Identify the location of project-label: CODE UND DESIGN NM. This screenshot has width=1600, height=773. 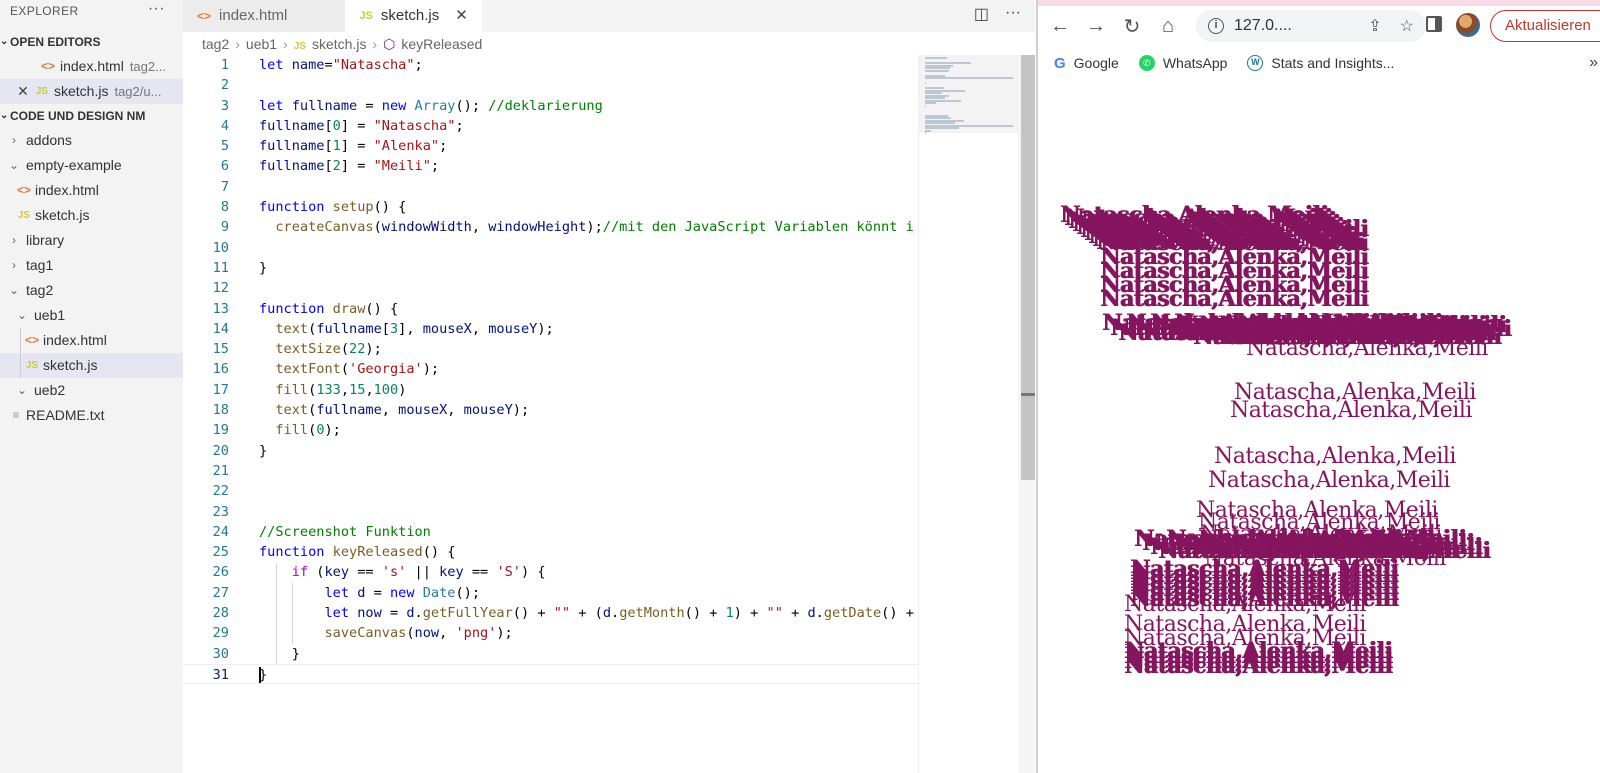
(78, 116).